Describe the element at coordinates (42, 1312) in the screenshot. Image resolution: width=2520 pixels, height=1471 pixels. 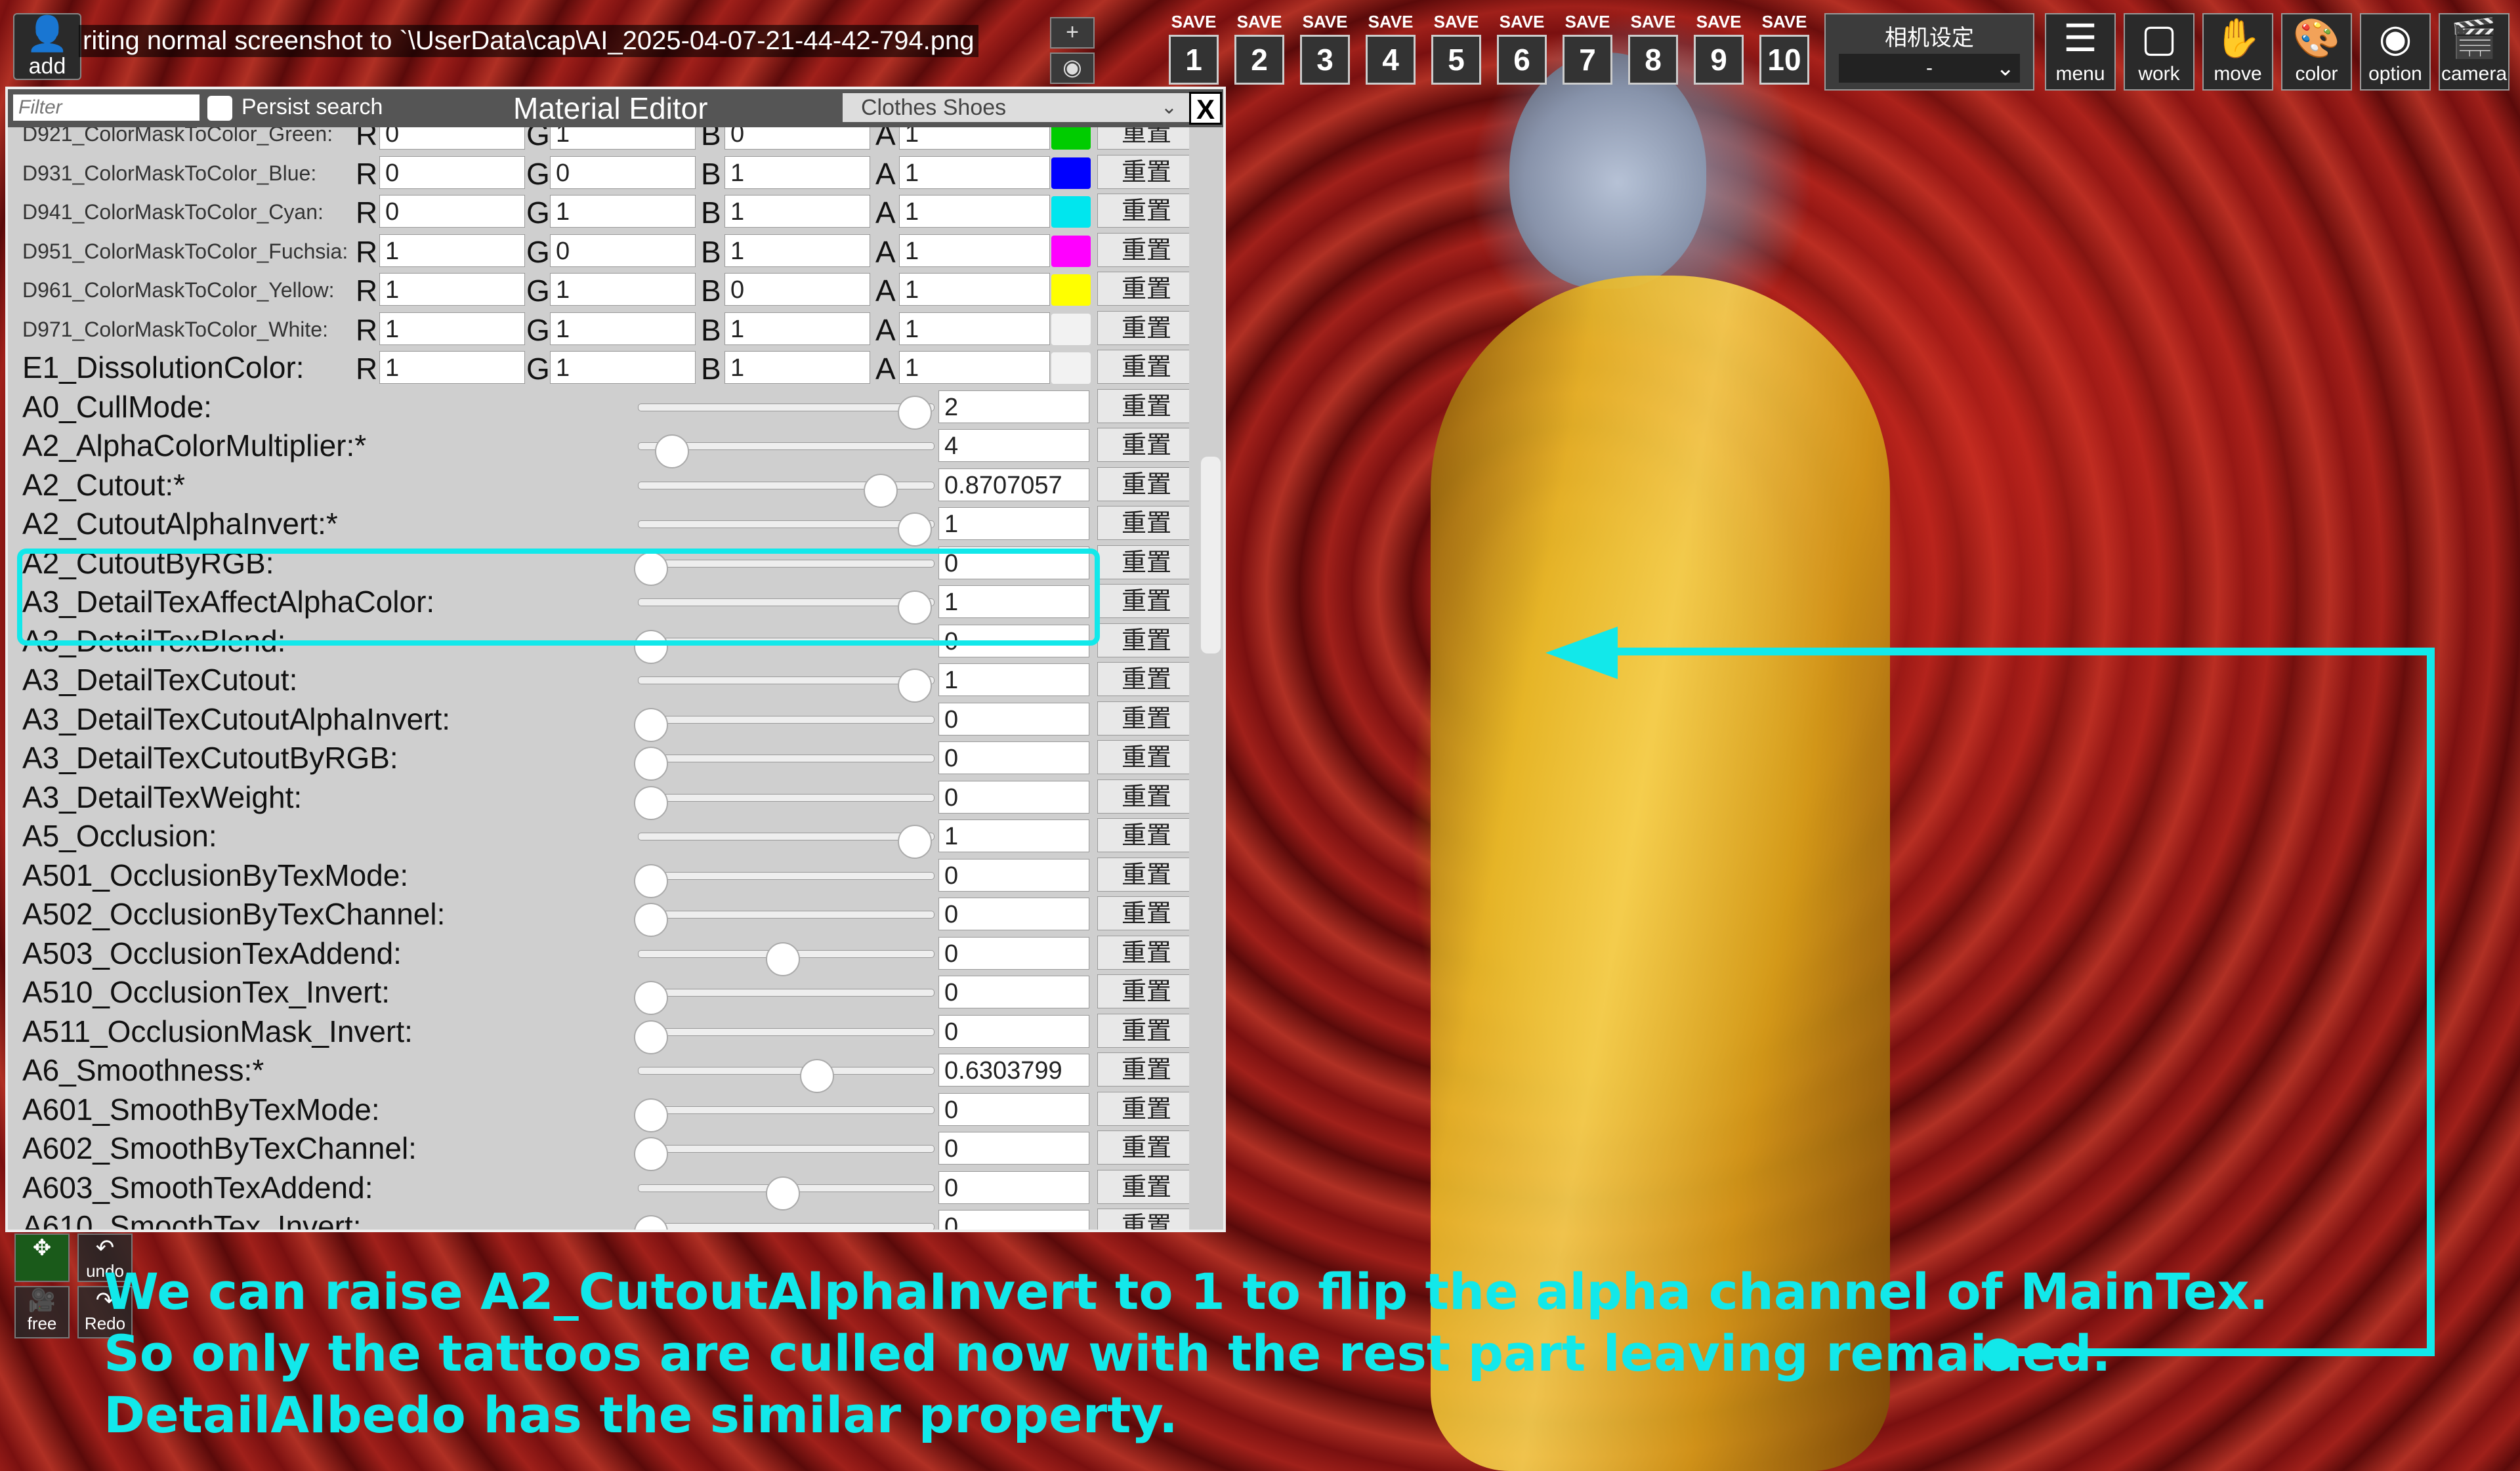
I see `free-camera-button: 🎥 free` at that location.